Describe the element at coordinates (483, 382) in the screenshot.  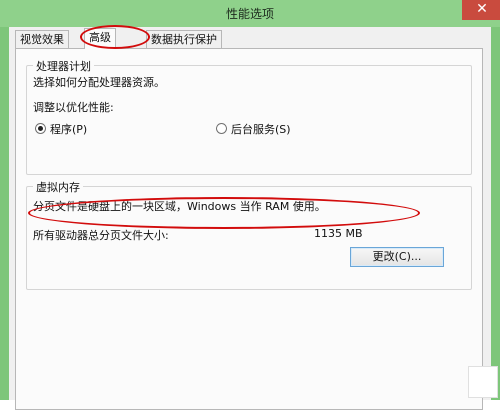
I see `watermark-badge` at that location.